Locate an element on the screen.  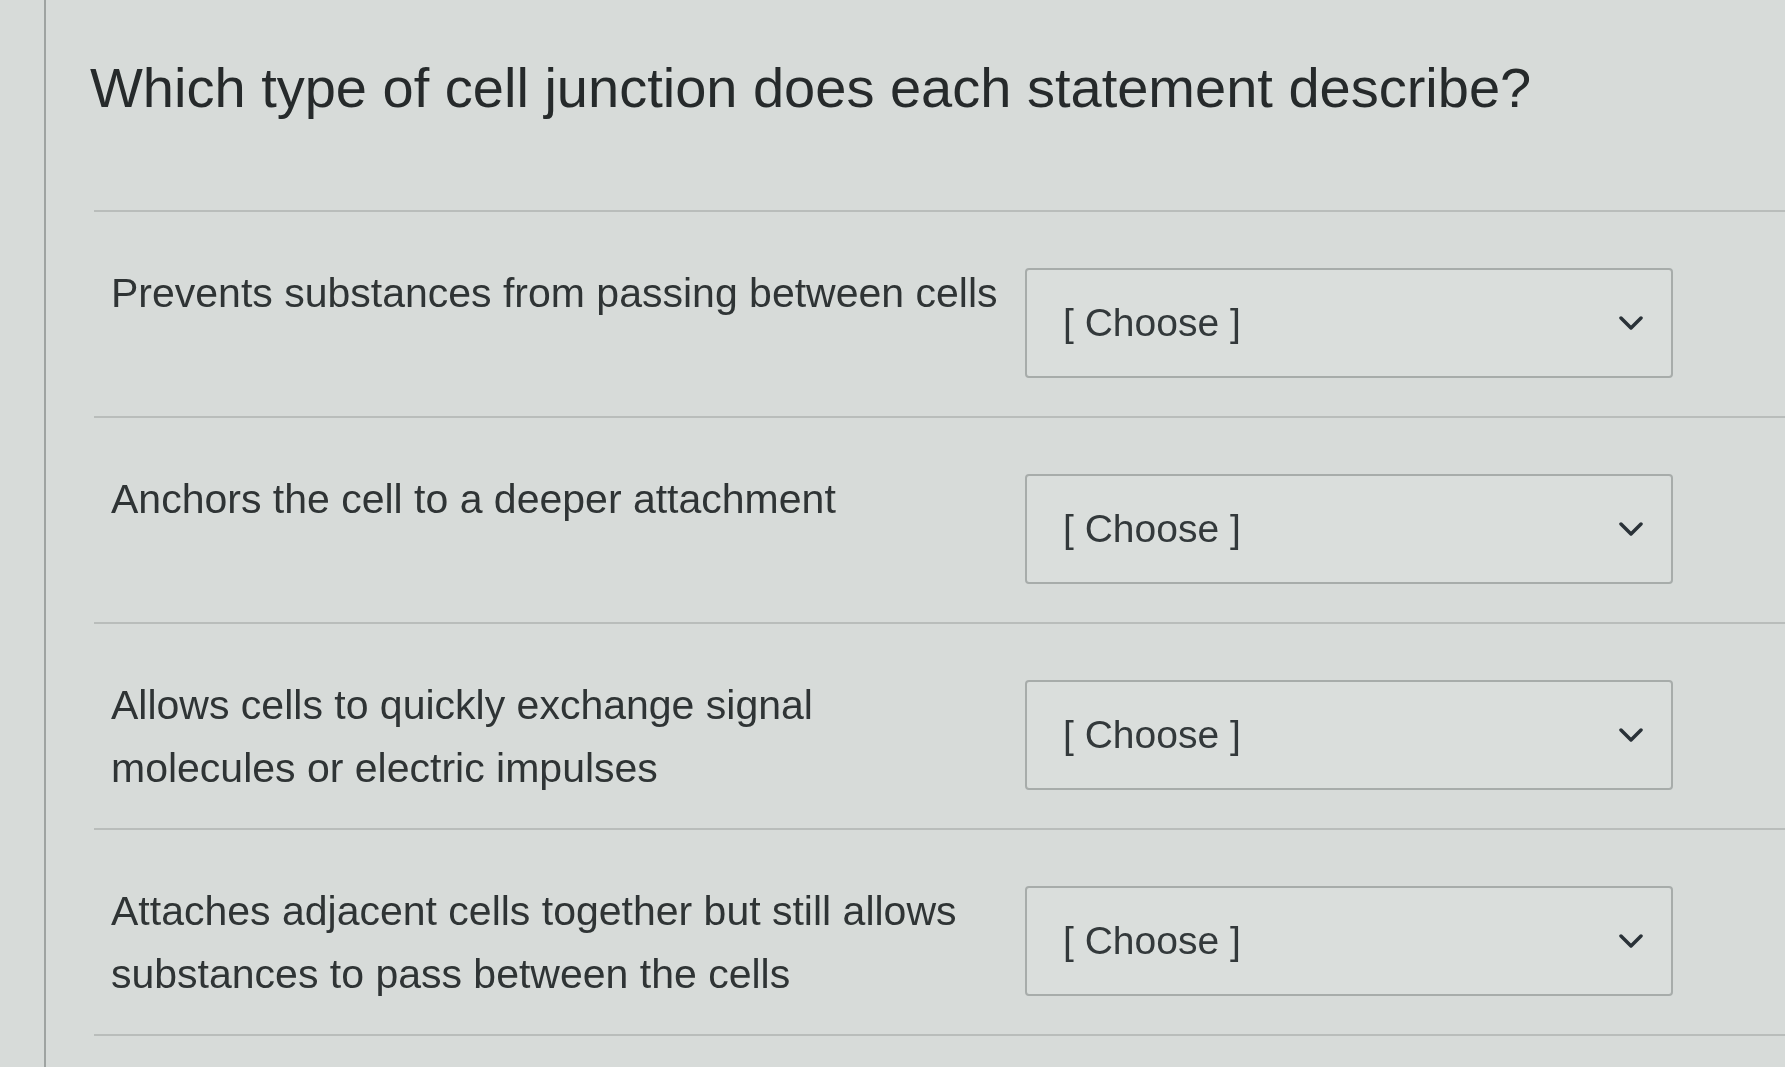
statement-text: Allows cells to quickly exchange signal molecules or electric impulses is located at coordinates (462, 737).